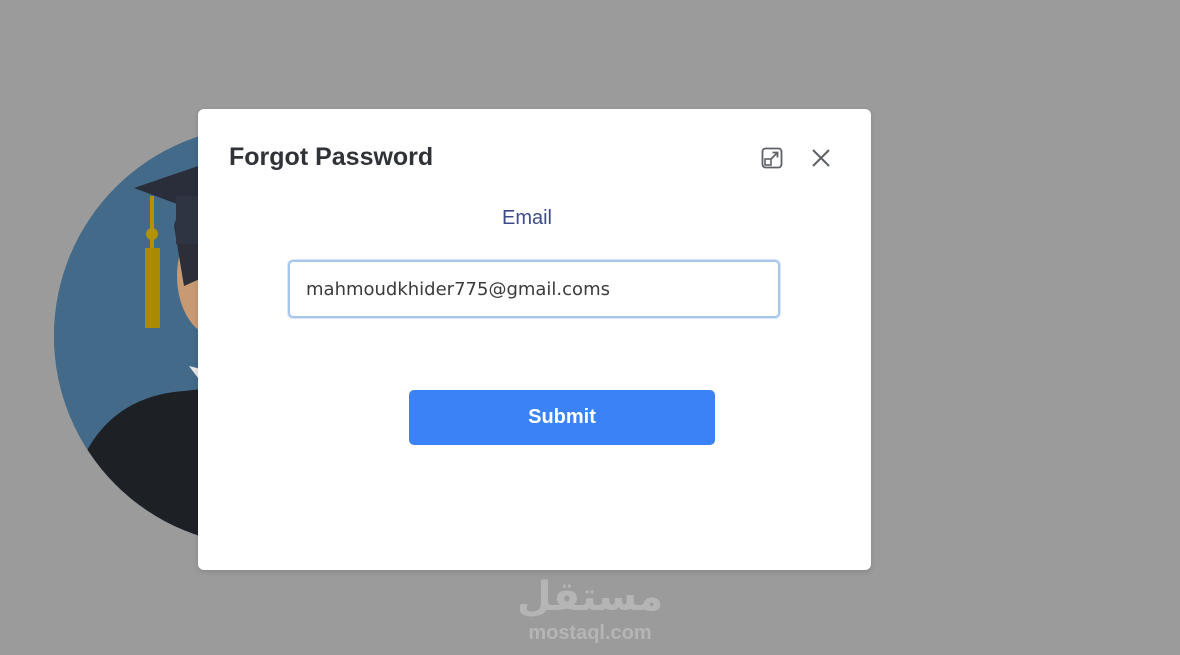 Image resolution: width=1180 pixels, height=655 pixels. What do you see at coordinates (331, 157) in the screenshot?
I see `modal-title: Forgot Password` at bounding box center [331, 157].